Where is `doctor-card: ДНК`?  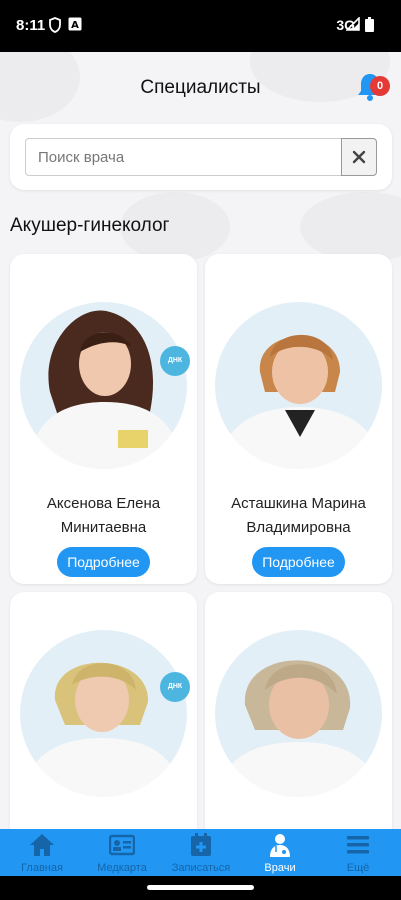
doctor-card: ДНК is located at coordinates (103, 710).